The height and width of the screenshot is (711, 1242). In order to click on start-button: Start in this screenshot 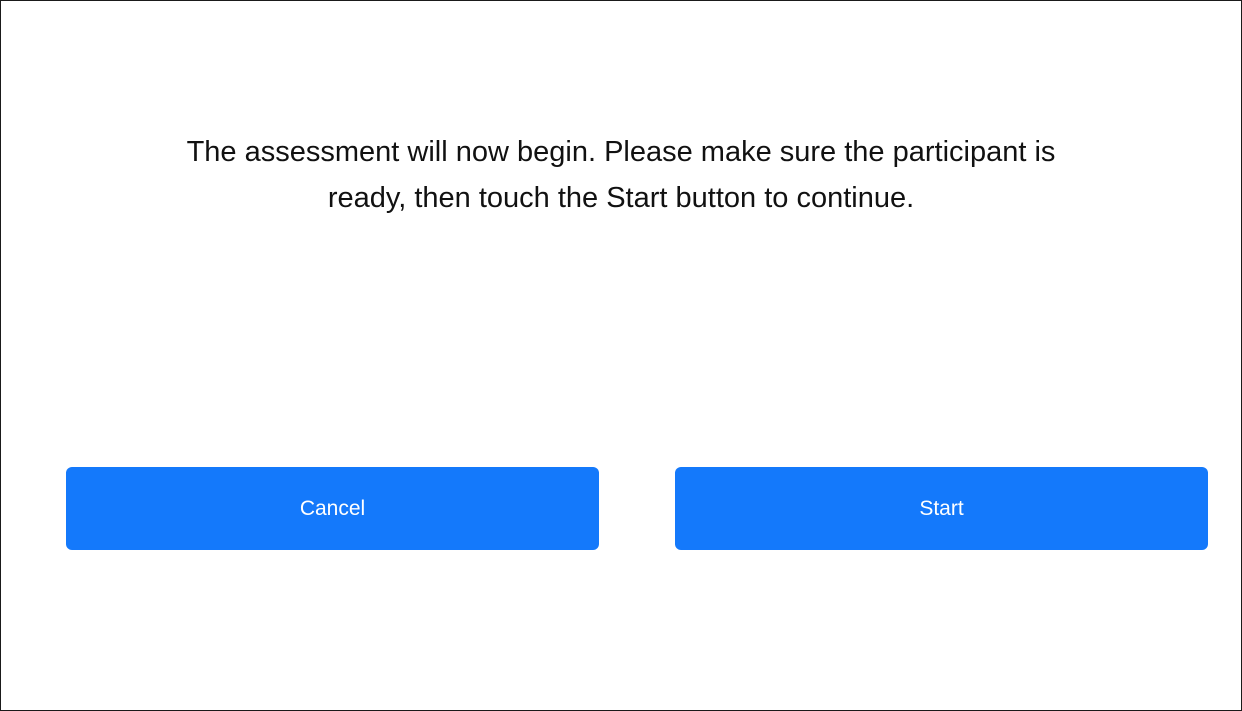, I will do `click(941, 508)`.